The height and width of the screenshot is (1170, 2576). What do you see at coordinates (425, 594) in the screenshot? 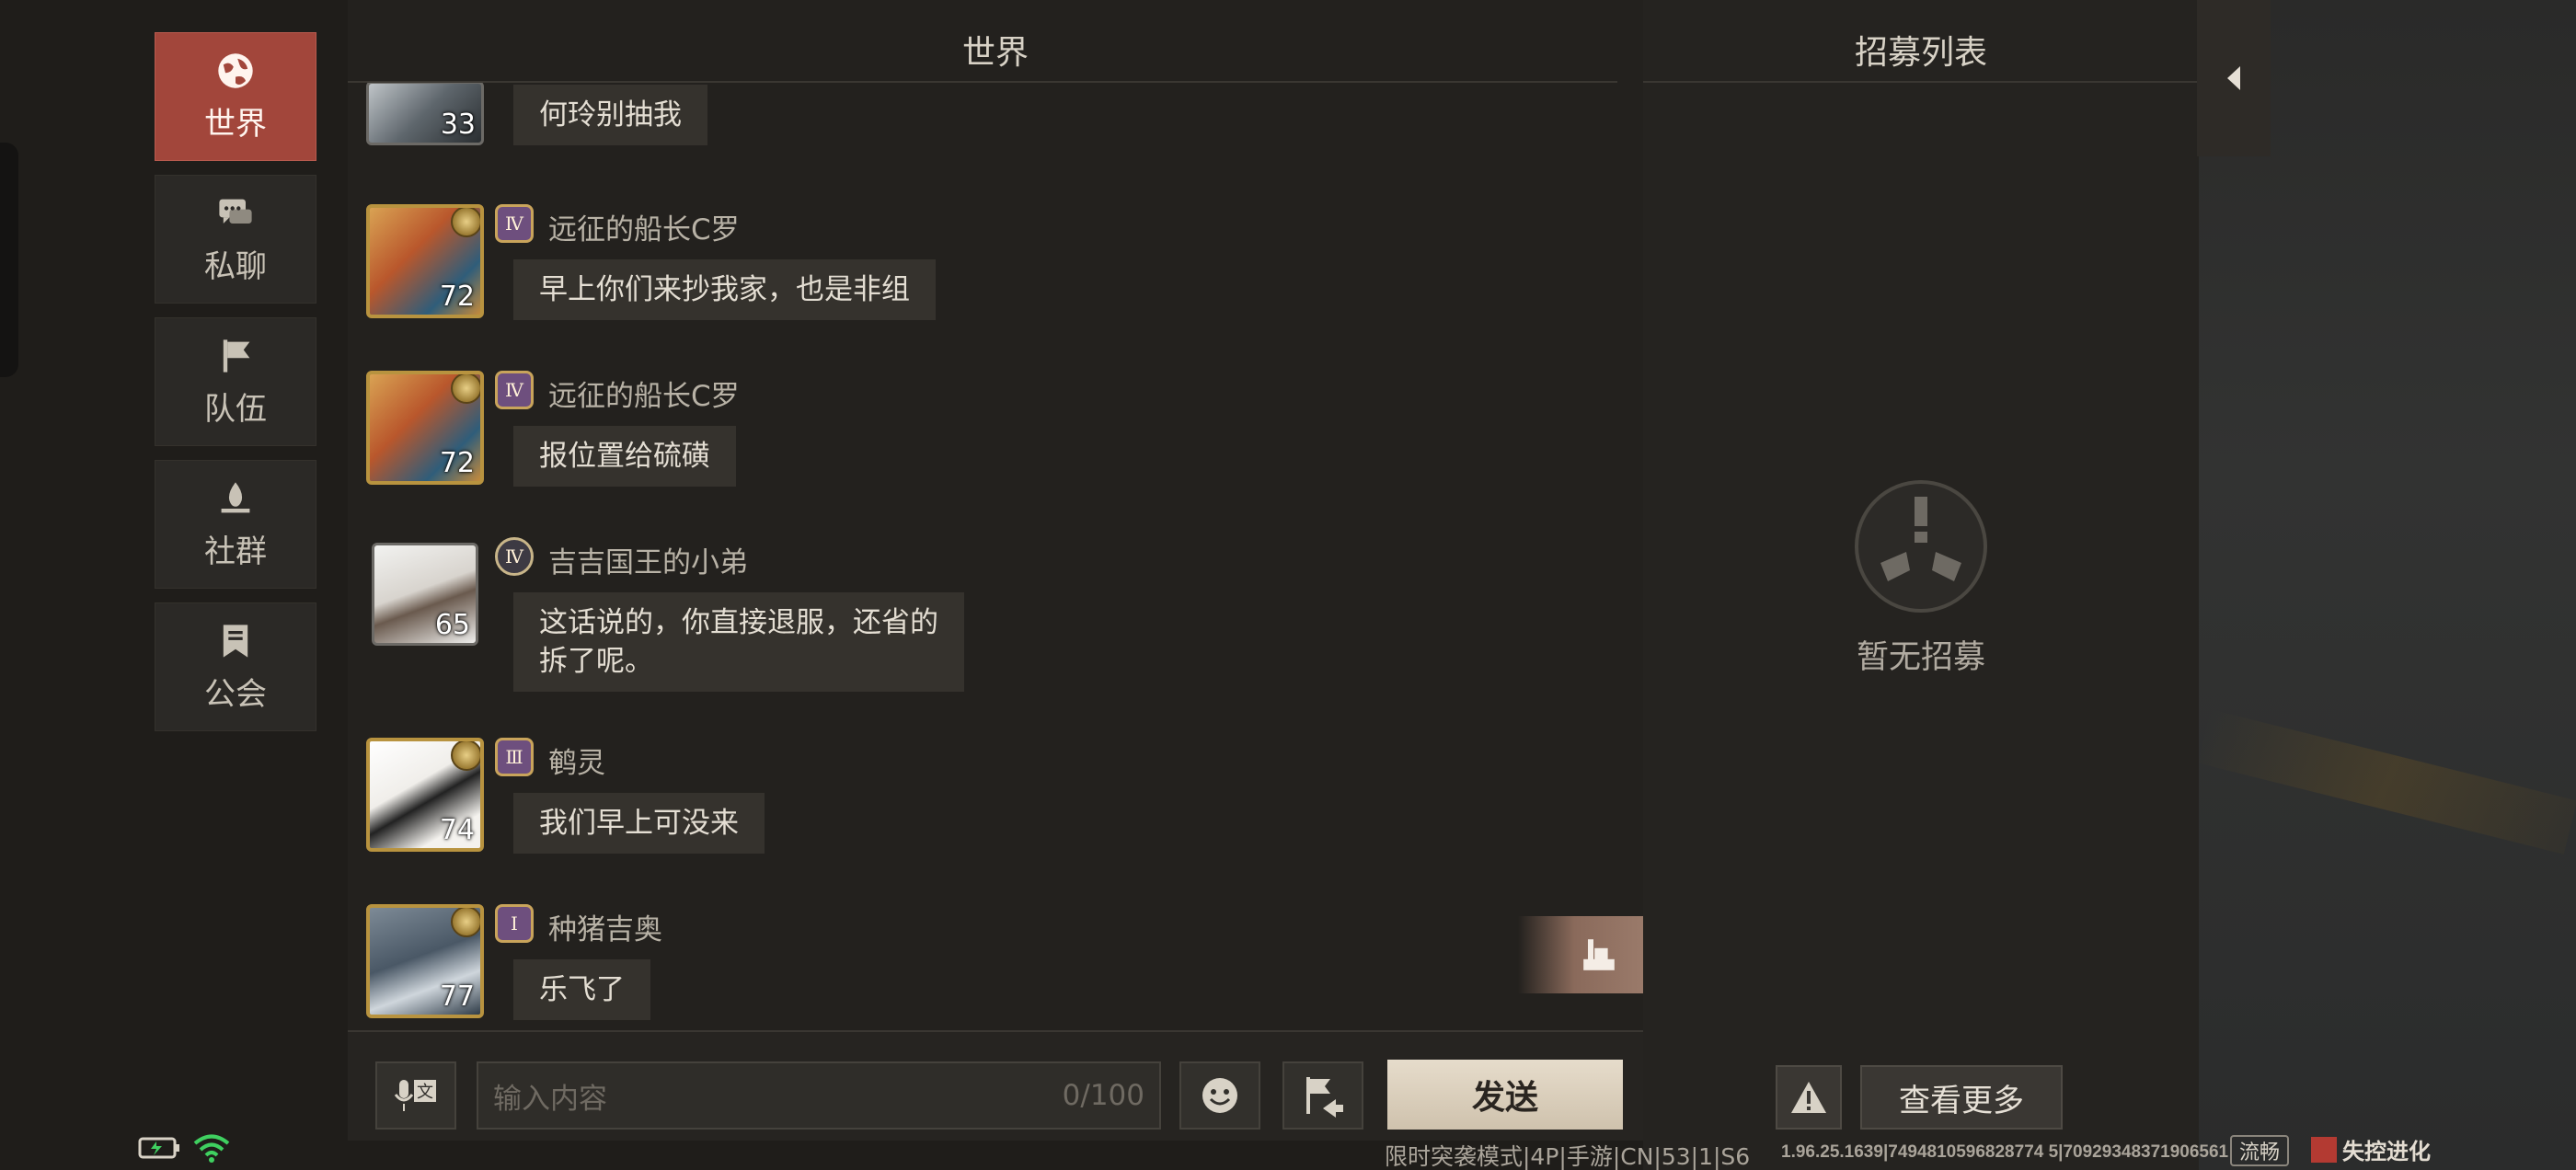
I see `avatar: 65` at bounding box center [425, 594].